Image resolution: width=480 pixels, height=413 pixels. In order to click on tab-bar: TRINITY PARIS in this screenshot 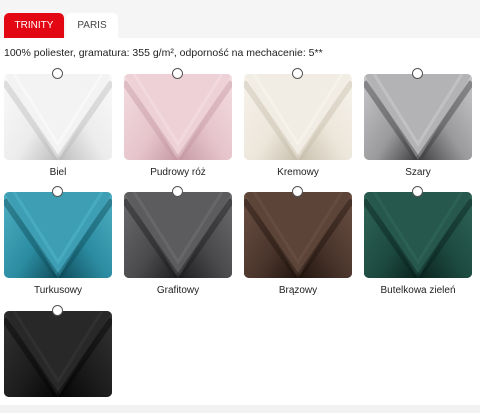, I will do `click(240, 19)`.